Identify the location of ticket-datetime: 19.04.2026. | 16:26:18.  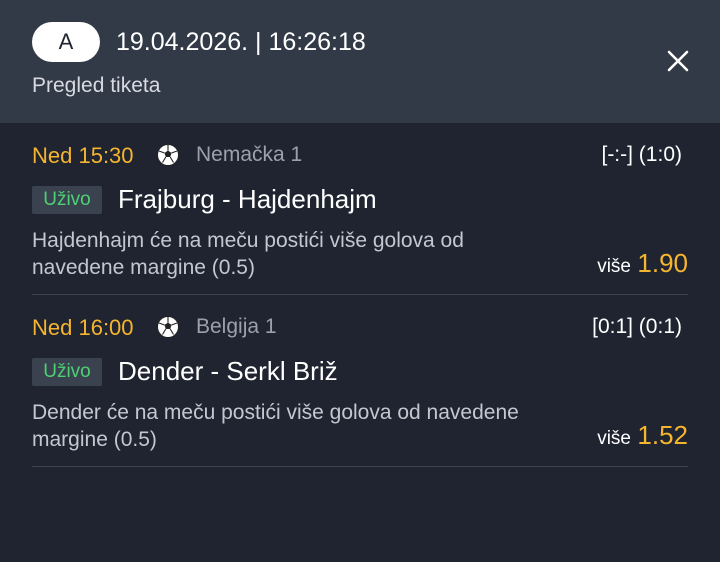
(241, 42).